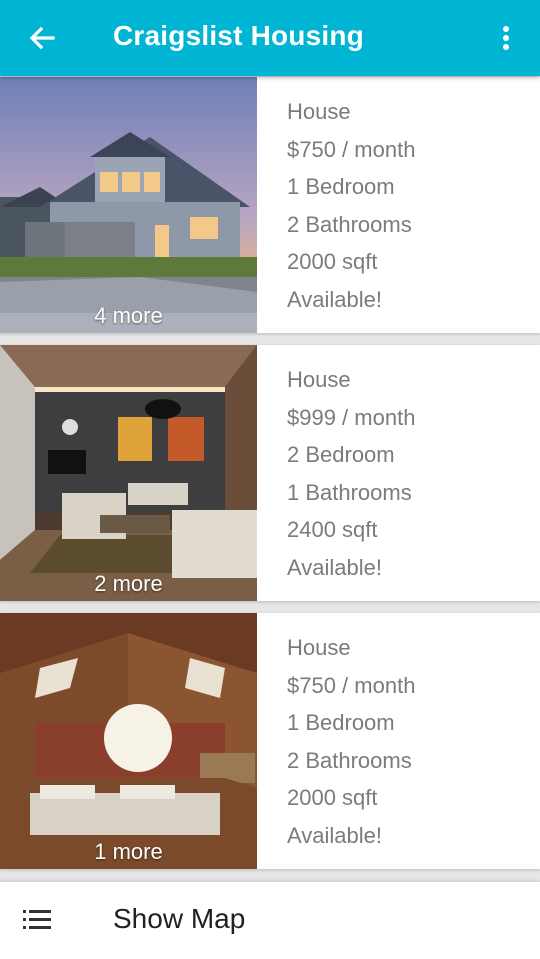 This screenshot has width=540, height=959. What do you see at coordinates (351, 417) in the screenshot?
I see `listing-price: $999 / month` at bounding box center [351, 417].